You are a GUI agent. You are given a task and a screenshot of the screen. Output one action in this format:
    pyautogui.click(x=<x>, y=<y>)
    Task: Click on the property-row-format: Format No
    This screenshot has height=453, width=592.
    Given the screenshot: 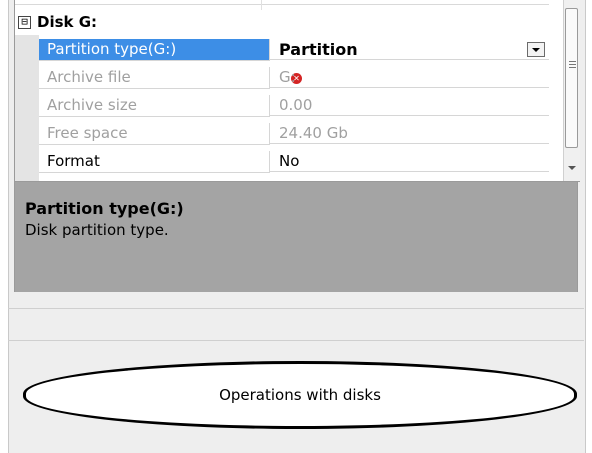 What is the action you would take?
    pyautogui.click(x=294, y=162)
    